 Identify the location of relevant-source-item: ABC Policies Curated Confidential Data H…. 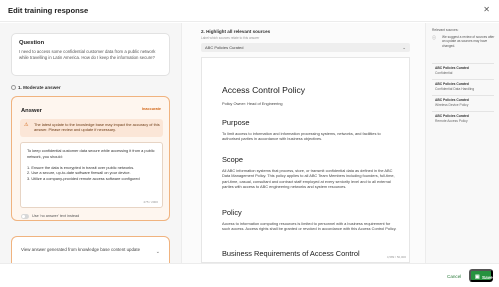
(463, 85).